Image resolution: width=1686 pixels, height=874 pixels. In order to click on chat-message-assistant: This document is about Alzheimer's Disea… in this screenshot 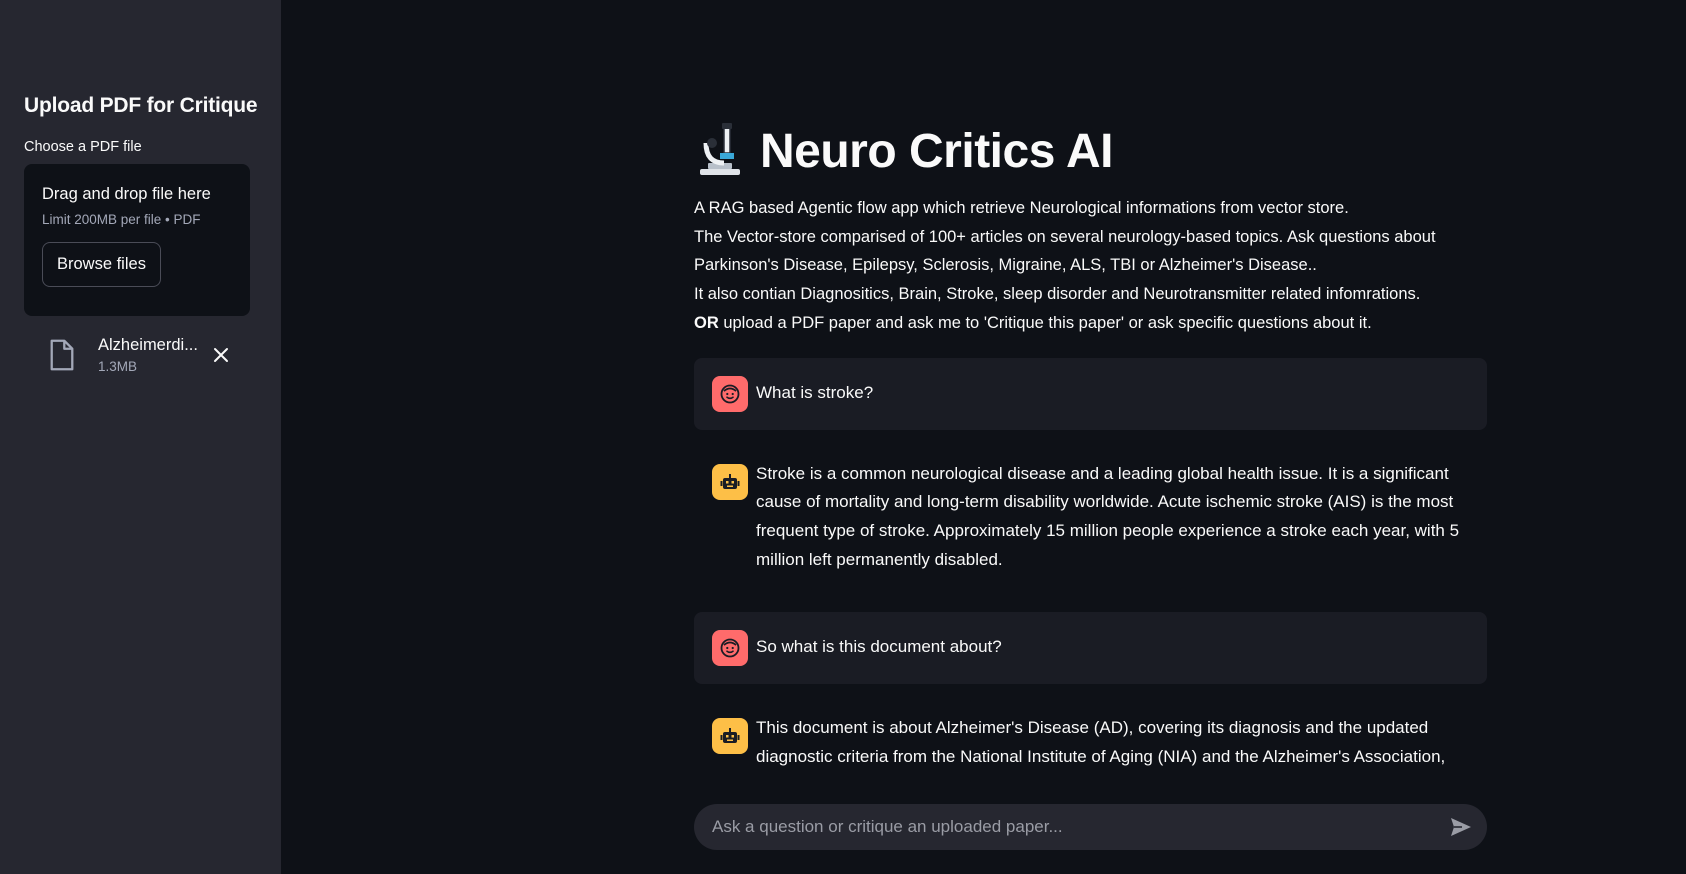, I will do `click(1090, 744)`.